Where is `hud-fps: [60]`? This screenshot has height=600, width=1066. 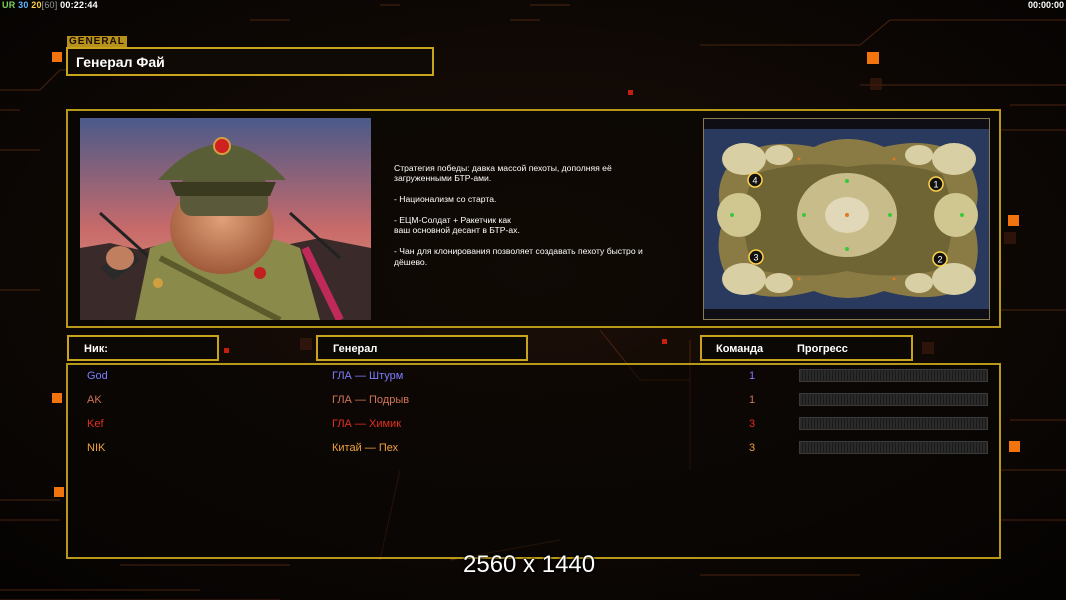
hud-fps: [60] is located at coordinates (49, 5).